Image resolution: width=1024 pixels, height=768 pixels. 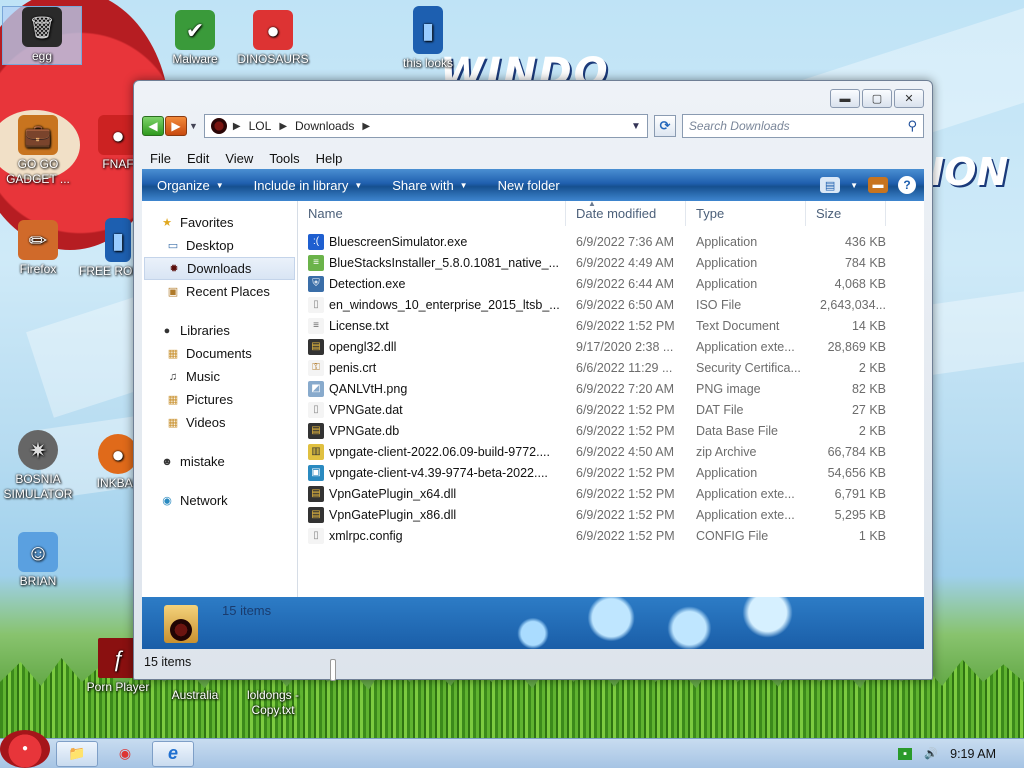 I want to click on taskbar-app-explorer: 📁, so click(x=77, y=753).